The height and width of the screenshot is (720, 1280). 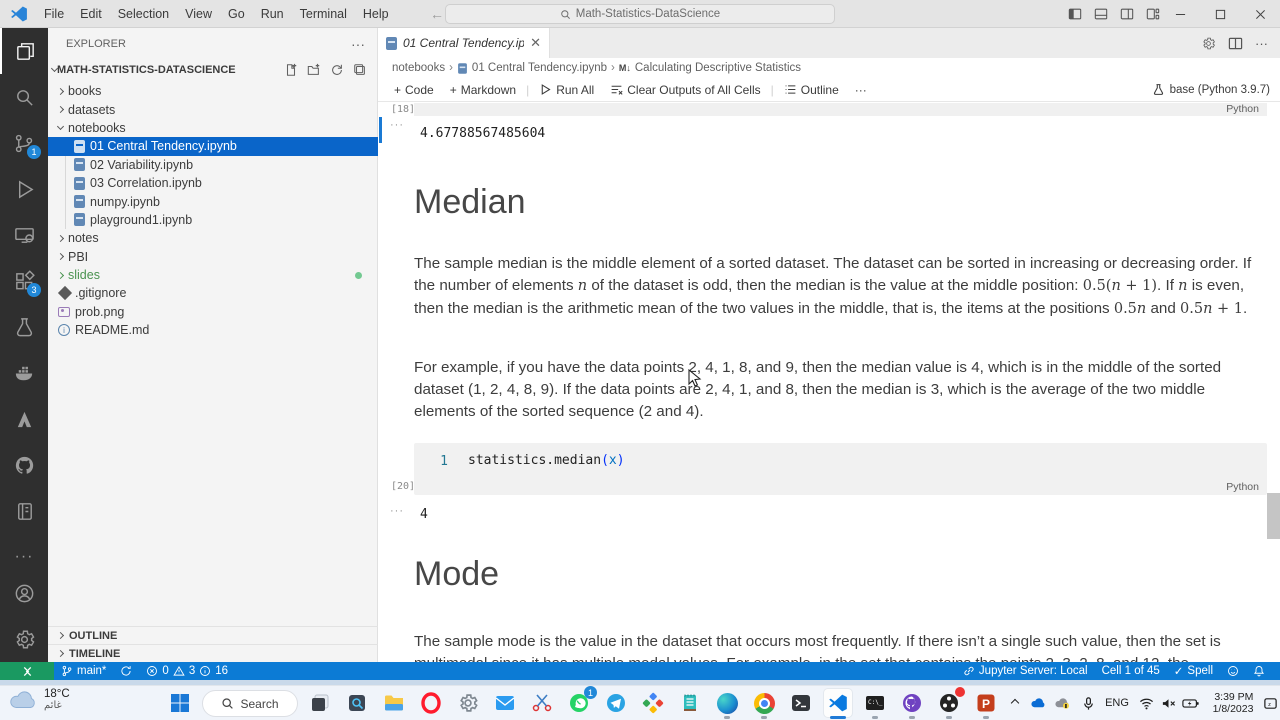 I want to click on toggle-secondary-sidebar-icon, so click(x=1127, y=14).